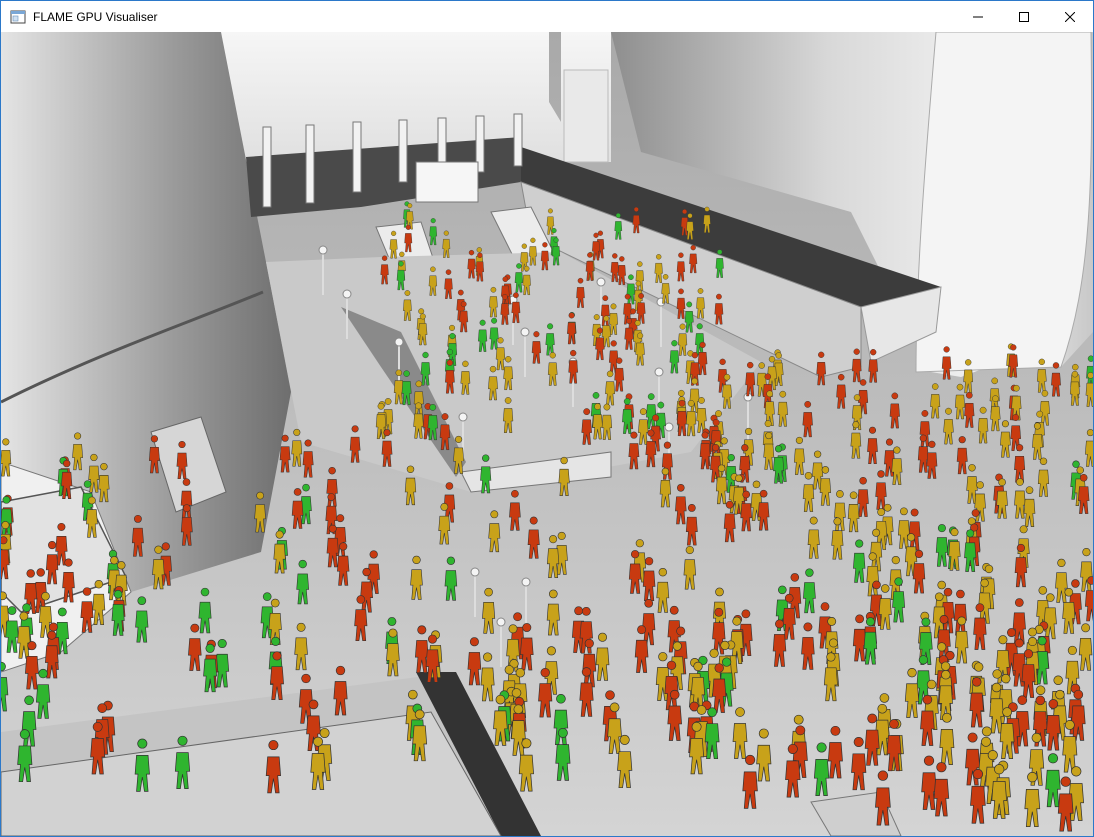 The height and width of the screenshot is (837, 1094). I want to click on close-button, so click(1070, 16).